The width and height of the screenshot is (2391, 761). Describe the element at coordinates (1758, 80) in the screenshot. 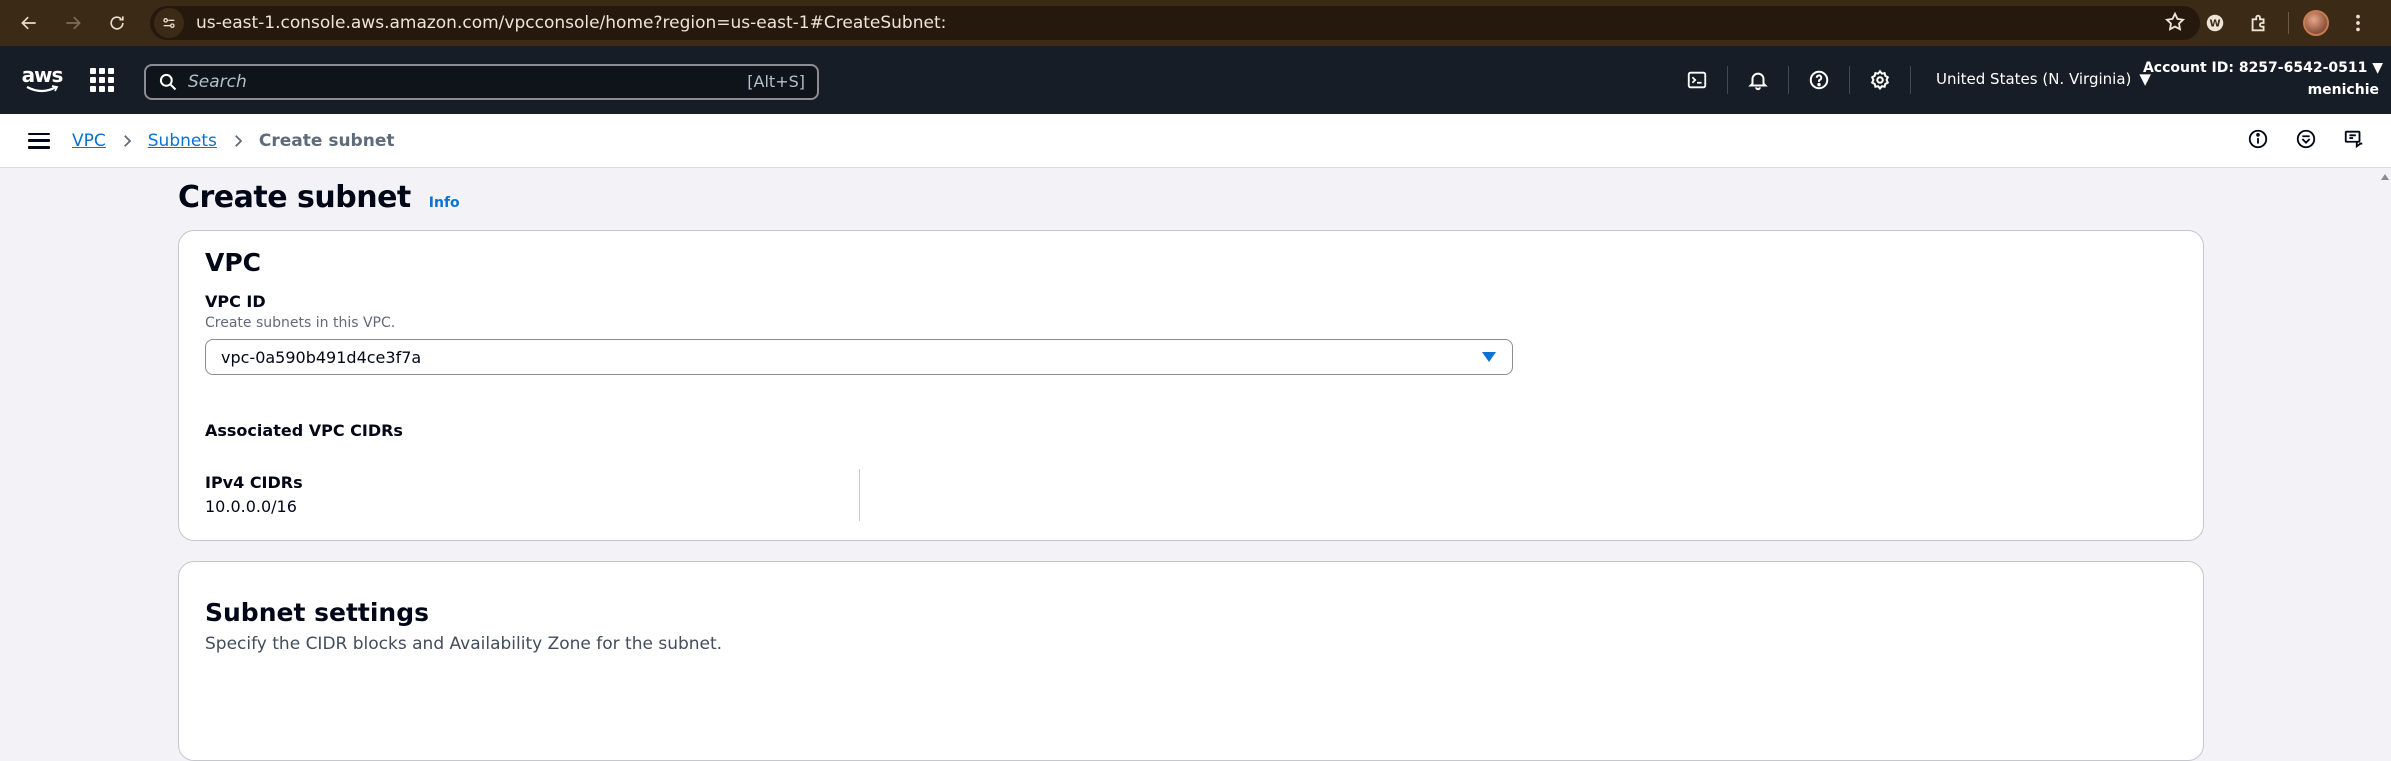

I see `notifications-bell-icon` at that location.